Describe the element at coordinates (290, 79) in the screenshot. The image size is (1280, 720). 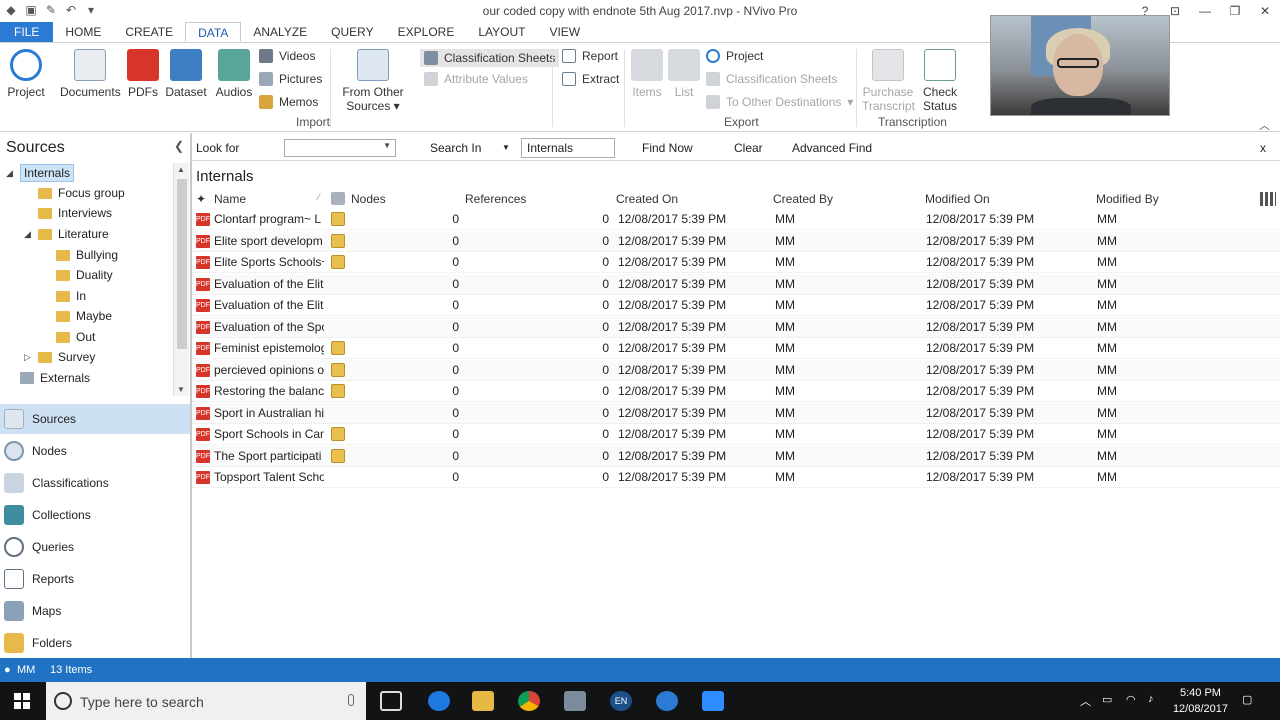
I see `pictures-button: Pictures` at that location.